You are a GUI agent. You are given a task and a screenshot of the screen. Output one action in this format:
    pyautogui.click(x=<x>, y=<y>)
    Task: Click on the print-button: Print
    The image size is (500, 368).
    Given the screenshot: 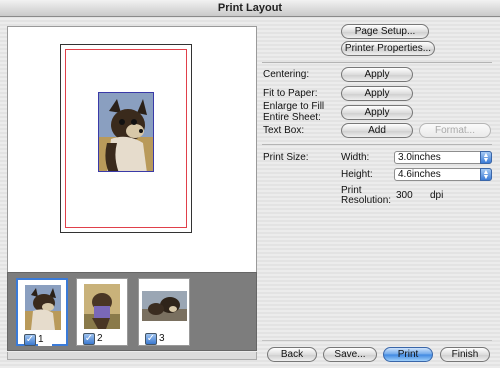 What is the action you would take?
    pyautogui.click(x=408, y=354)
    